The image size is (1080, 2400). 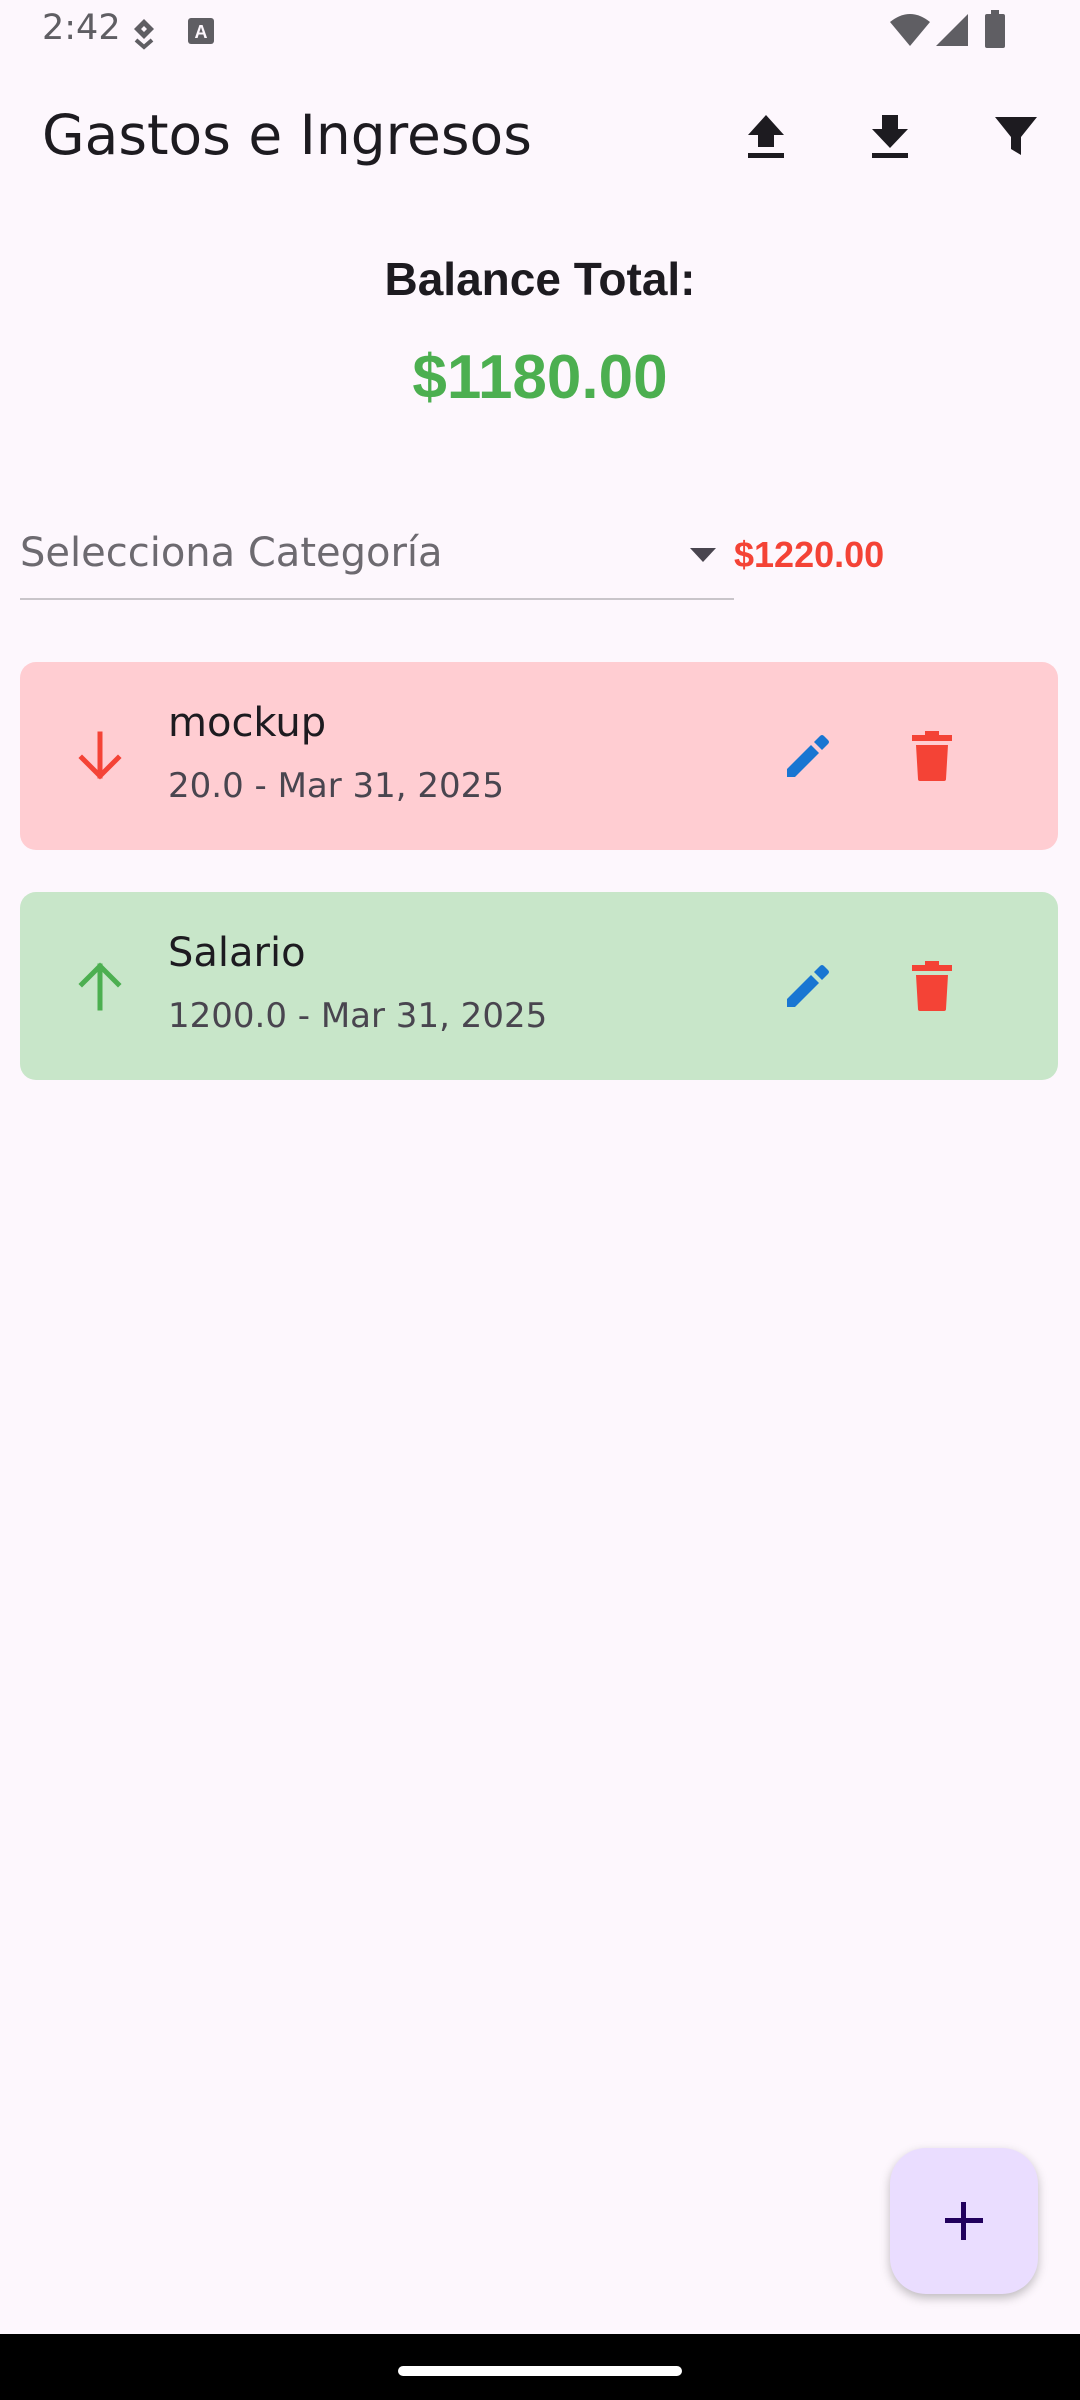 What do you see at coordinates (231, 553) in the screenshot?
I see `category-placeholder: Selecciona Categoría` at bounding box center [231, 553].